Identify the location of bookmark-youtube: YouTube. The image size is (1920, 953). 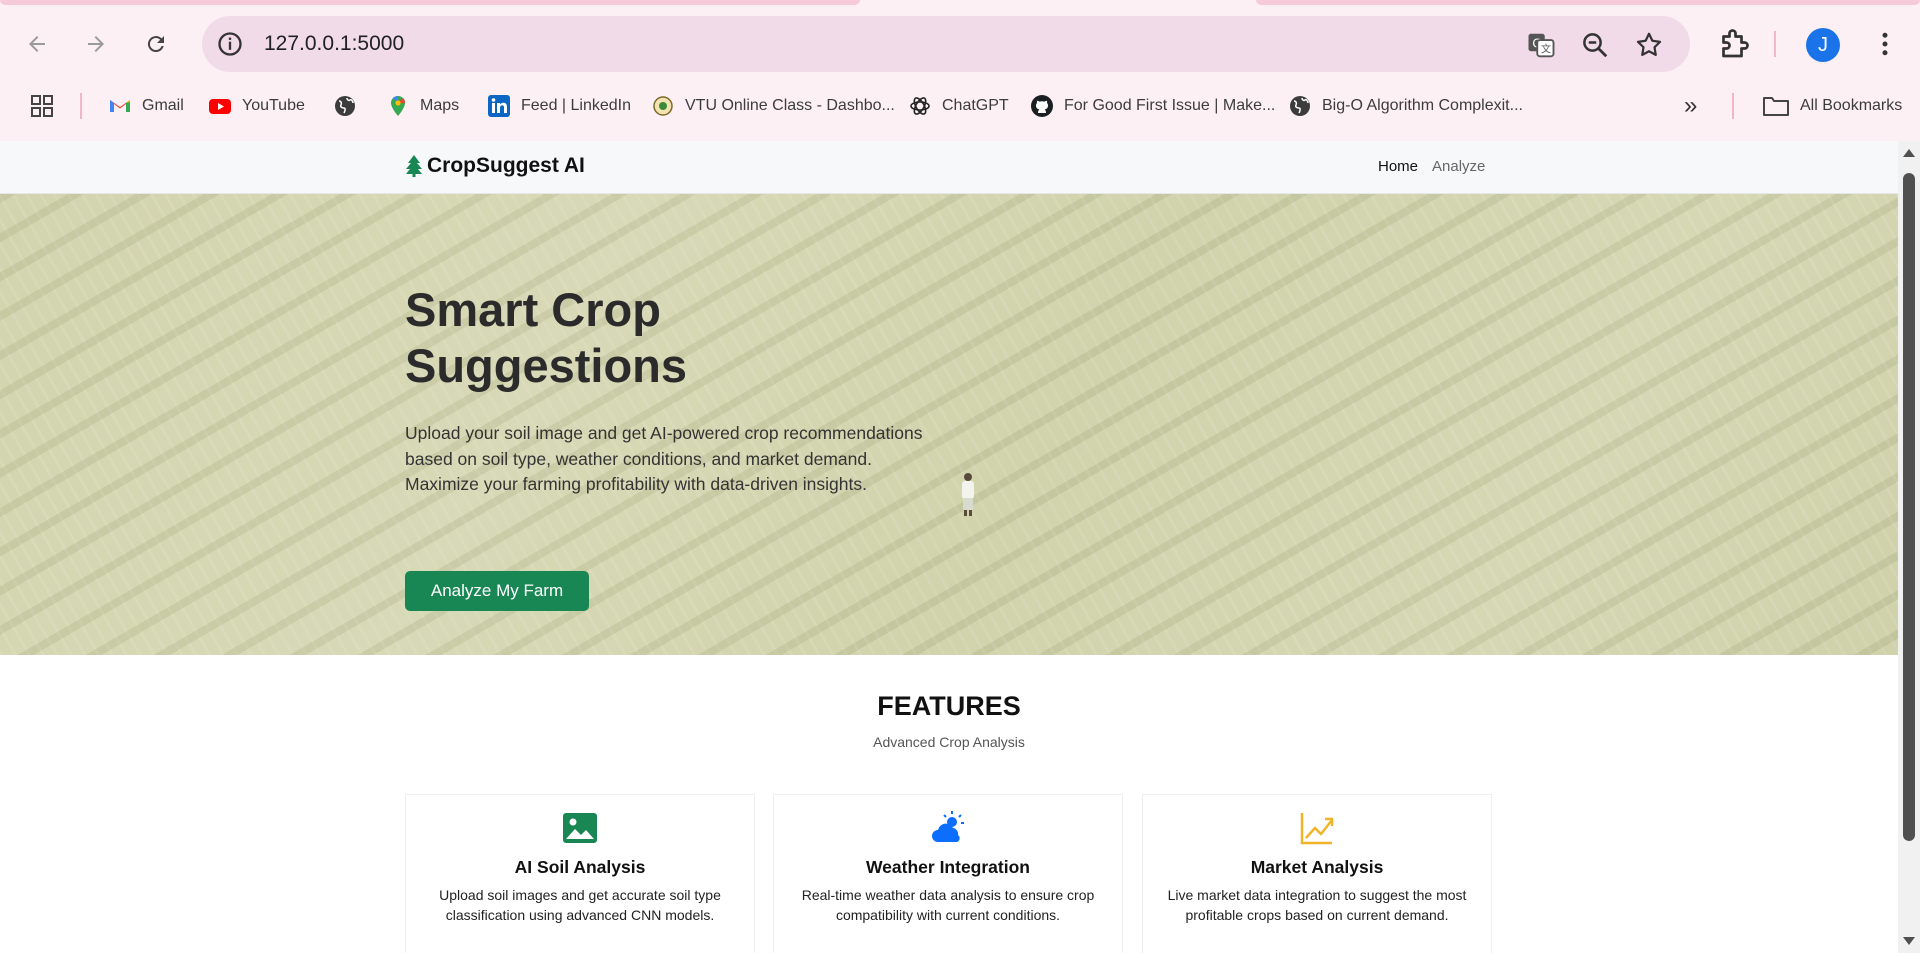
(256, 106).